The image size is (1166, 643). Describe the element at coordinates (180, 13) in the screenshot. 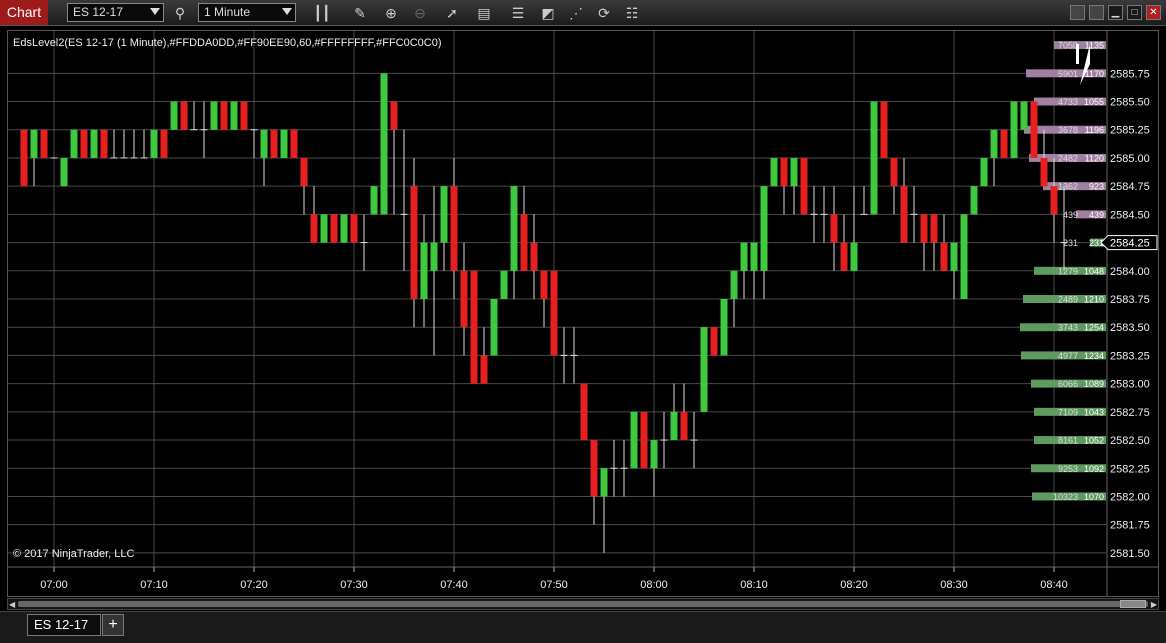

I see `search-icon: ⚲` at that location.